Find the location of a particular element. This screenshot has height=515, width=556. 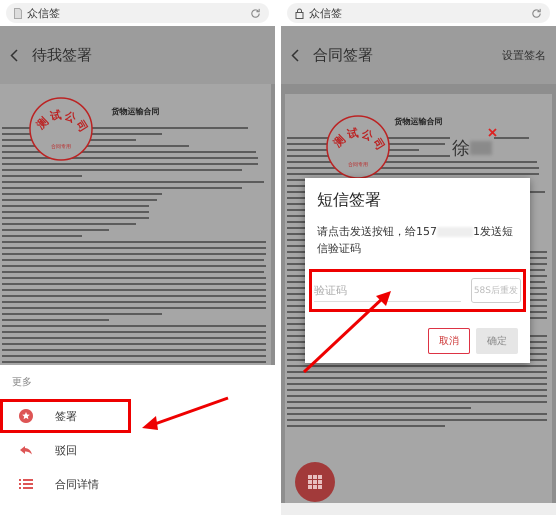

dialog-button: 取消 is located at coordinates (449, 341).